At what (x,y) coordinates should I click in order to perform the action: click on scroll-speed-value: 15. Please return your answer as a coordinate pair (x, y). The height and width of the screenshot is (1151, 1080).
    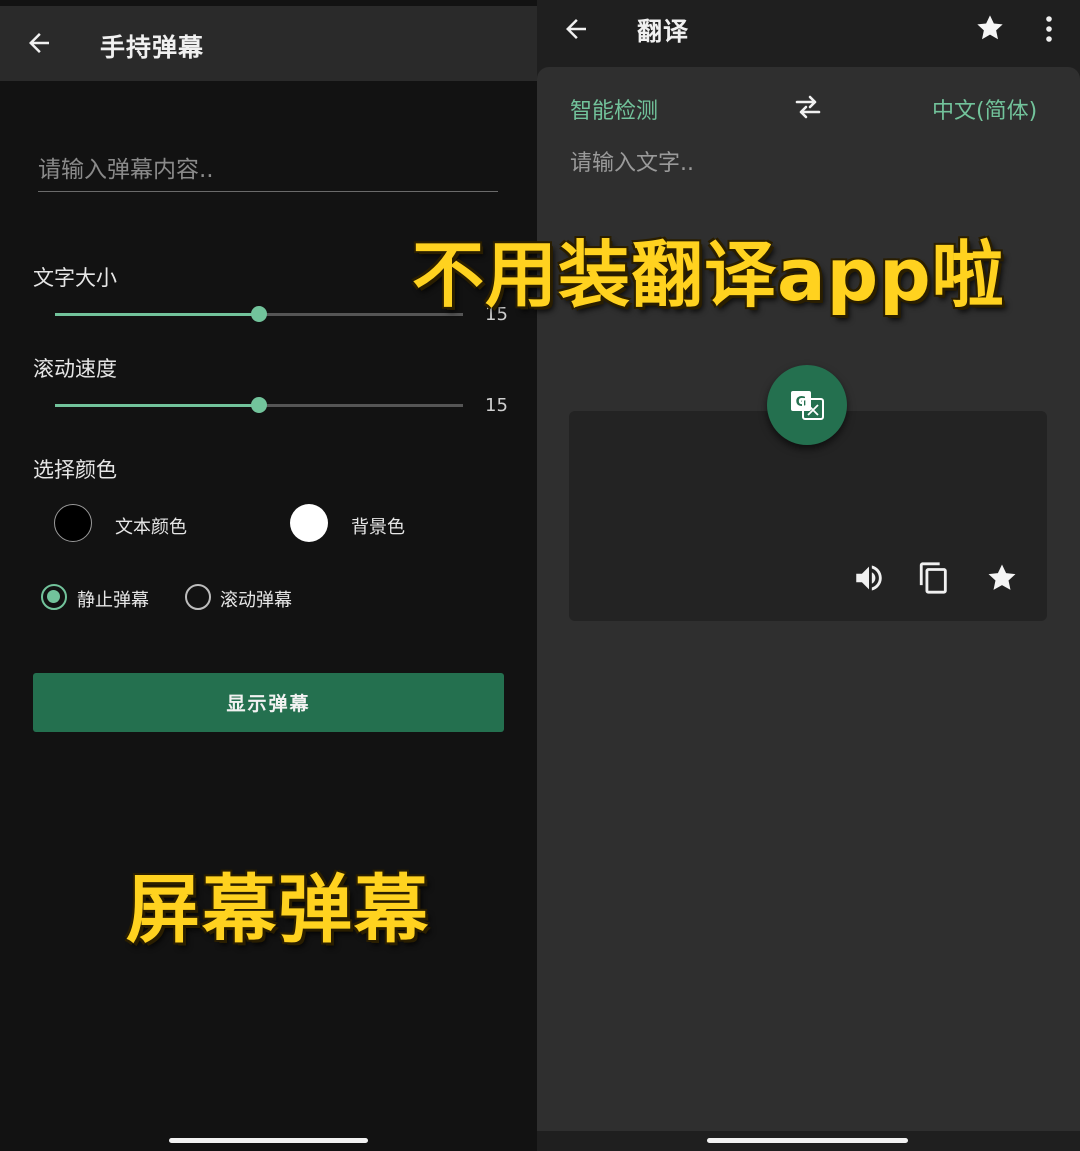
    Looking at the image, I should click on (496, 405).